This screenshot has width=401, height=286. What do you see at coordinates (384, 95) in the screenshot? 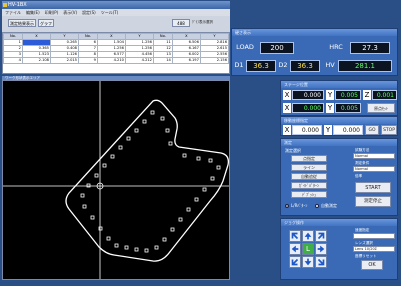
I see `pos-z-value: 0.001` at bounding box center [384, 95].